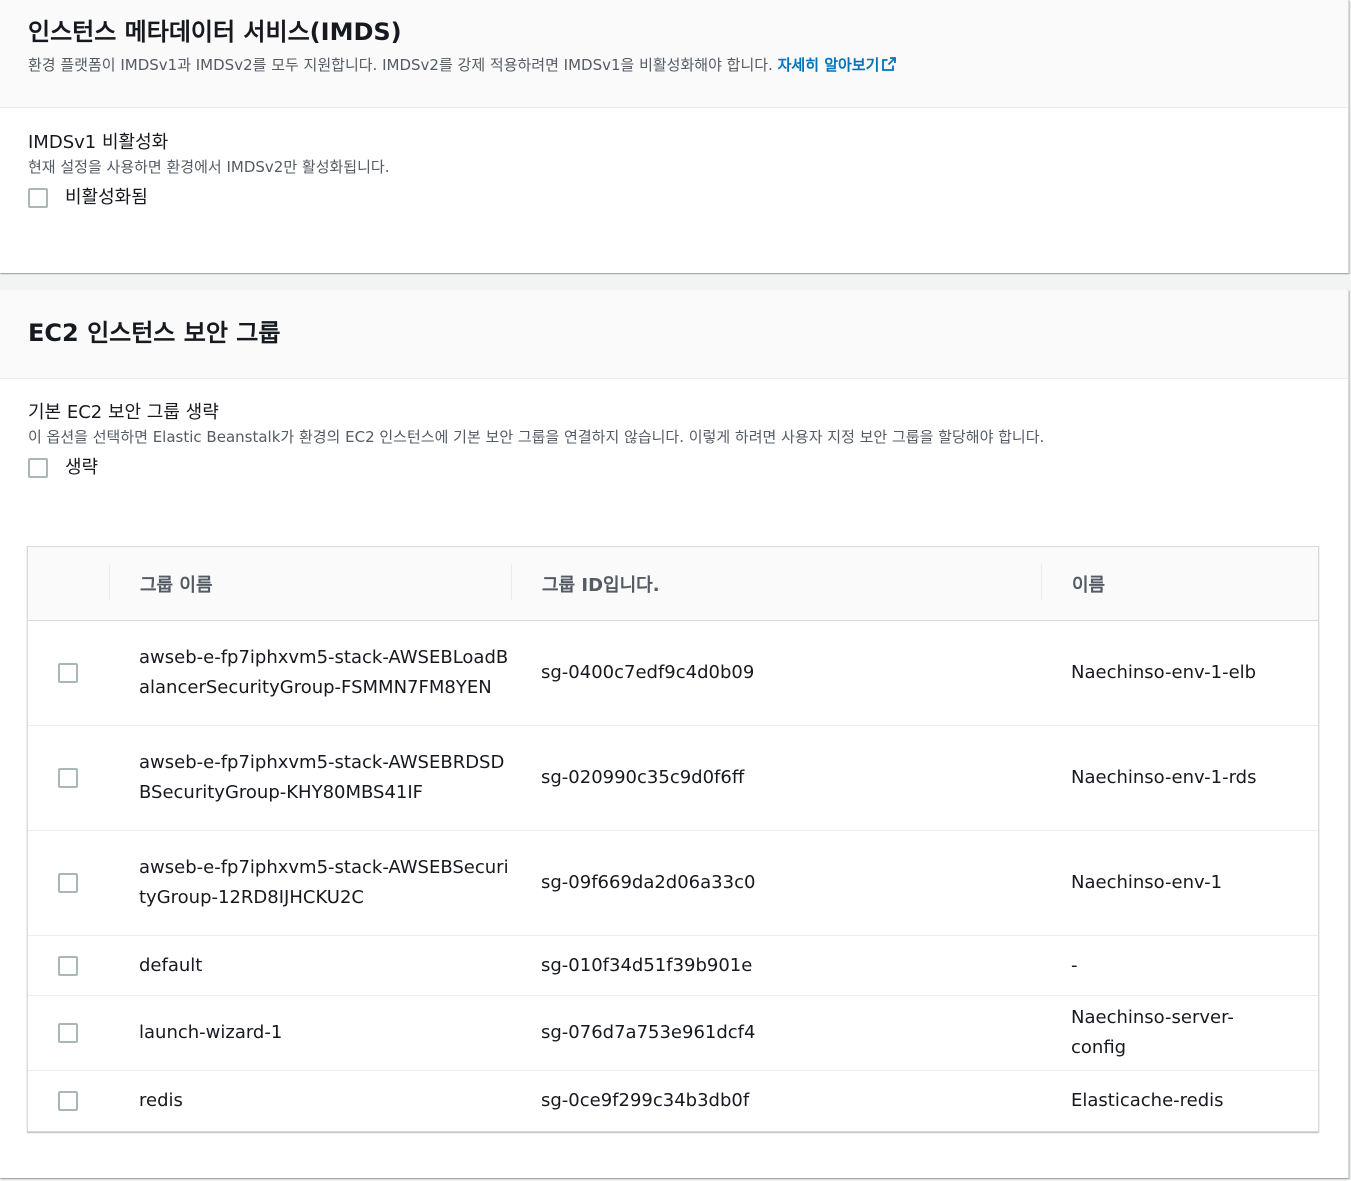  What do you see at coordinates (161, 1100) in the screenshot?
I see `group-name-cell: redis` at bounding box center [161, 1100].